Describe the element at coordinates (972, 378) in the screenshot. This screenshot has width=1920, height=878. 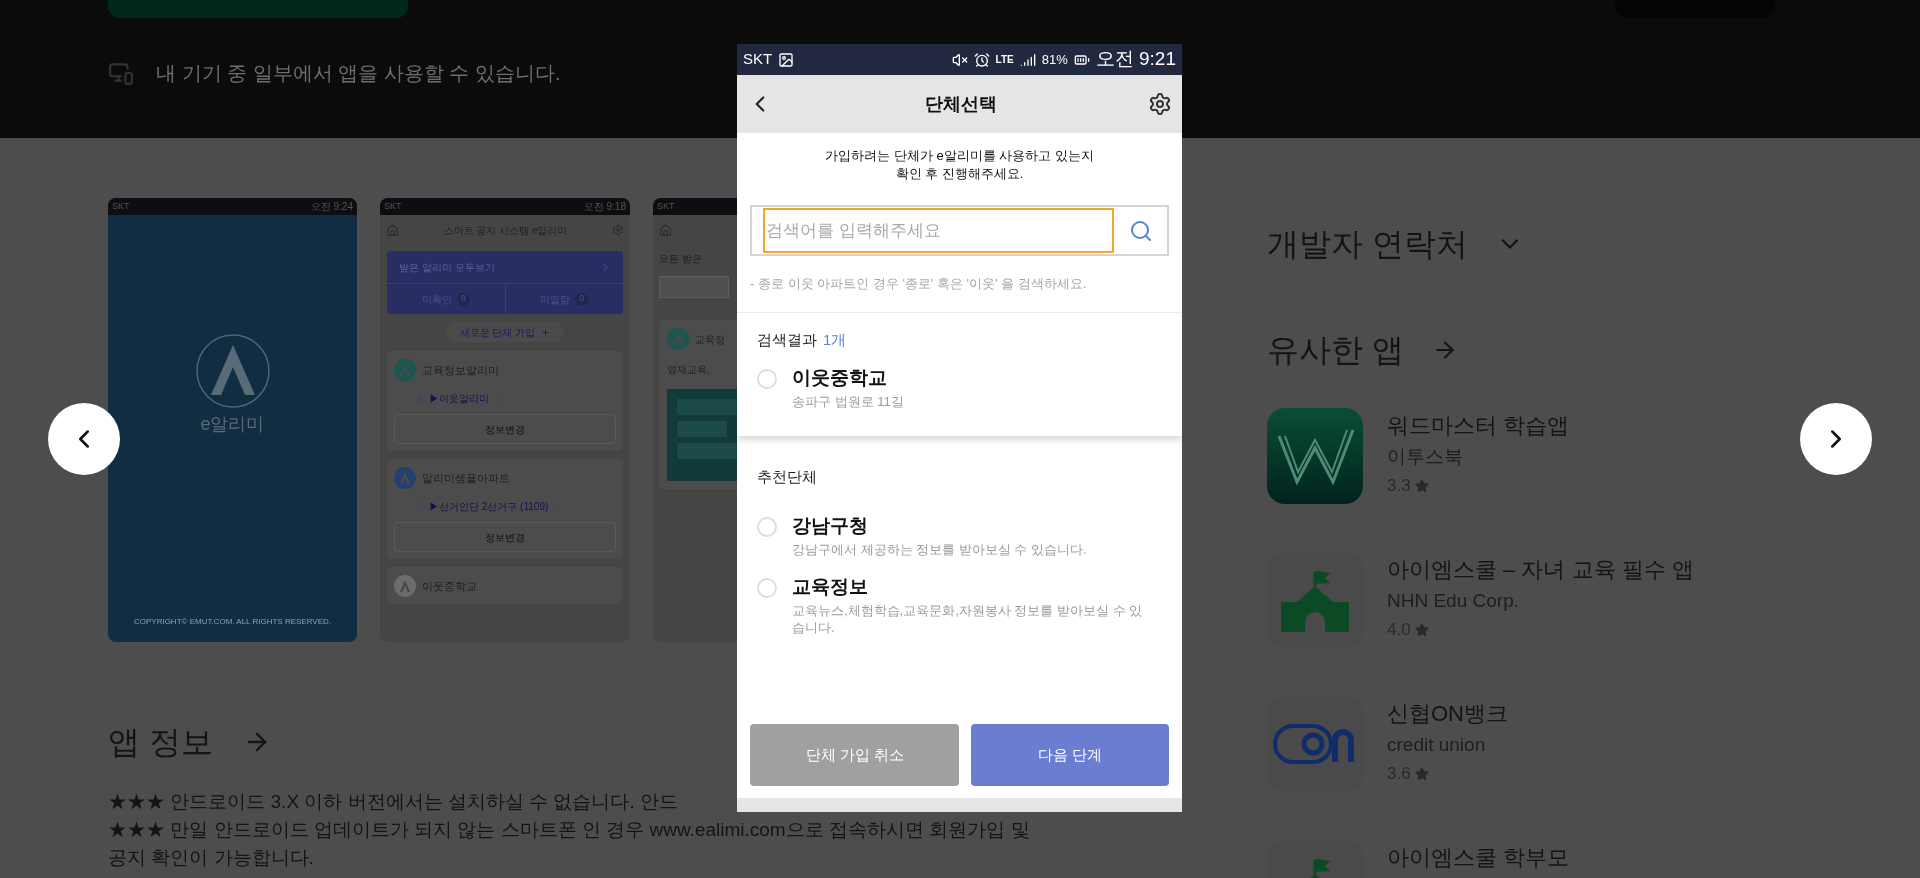
I see `organization-name: 이웃중학교` at that location.